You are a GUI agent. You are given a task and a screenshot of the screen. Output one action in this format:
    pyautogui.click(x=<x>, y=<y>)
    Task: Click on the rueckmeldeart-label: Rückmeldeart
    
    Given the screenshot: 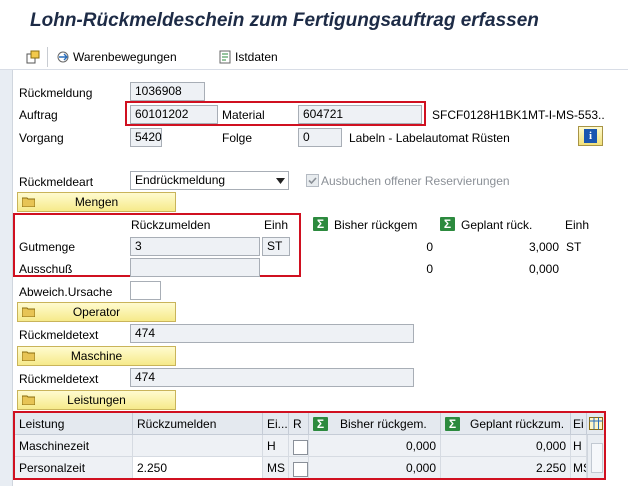 What is the action you would take?
    pyautogui.click(x=56, y=182)
    